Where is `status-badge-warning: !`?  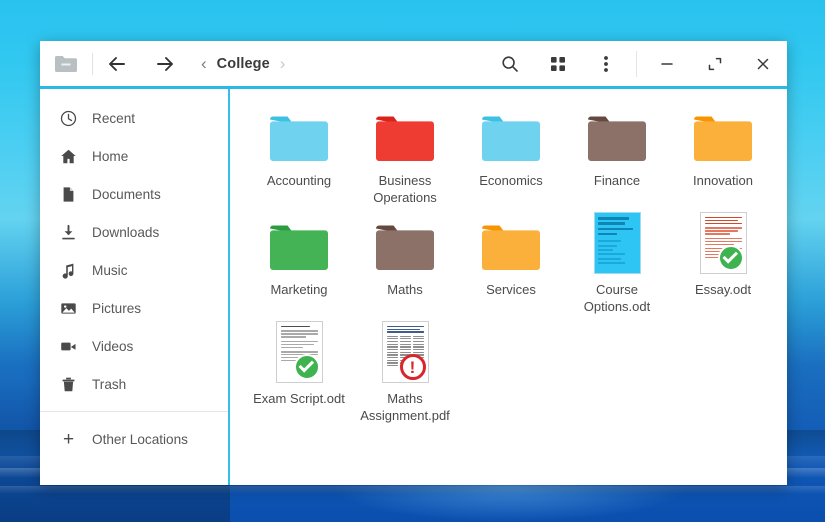
status-badge-warning: ! is located at coordinates (412, 367).